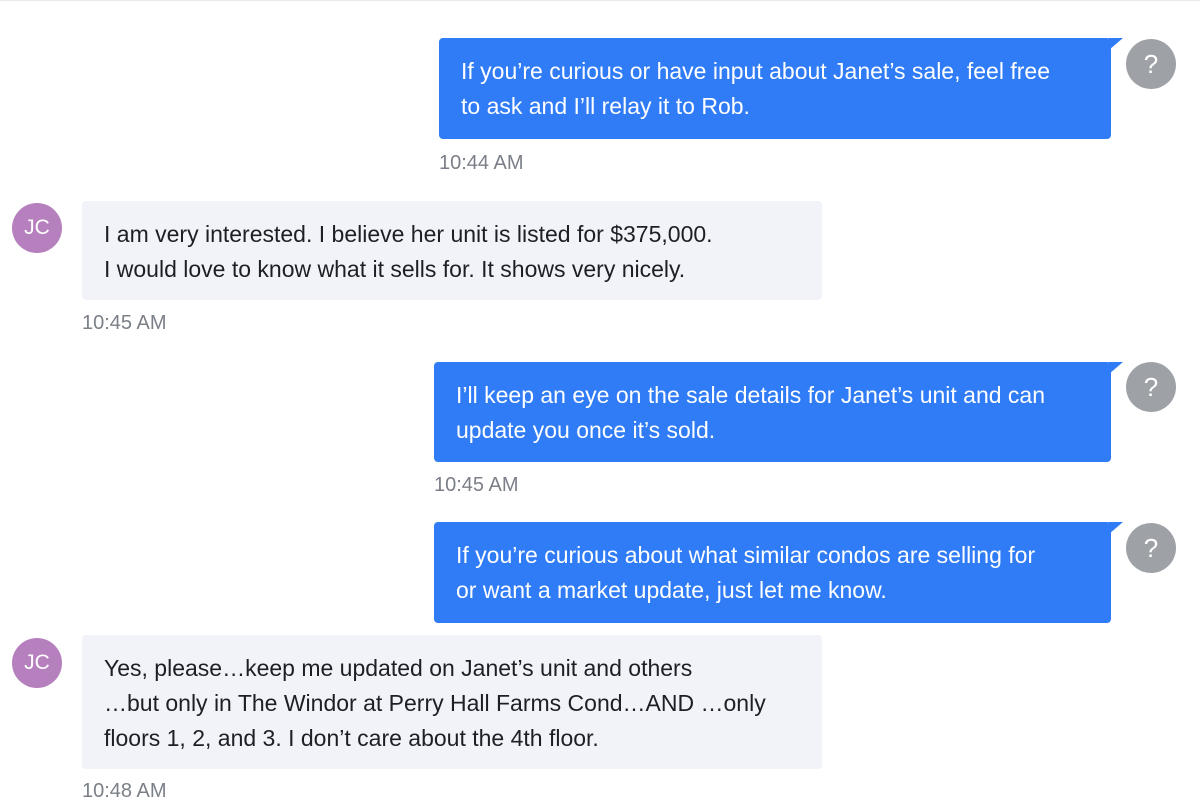 The height and width of the screenshot is (803, 1200). Describe the element at coordinates (586, 430) in the screenshot. I see `message-text-line: update you once it’s sold.` at that location.